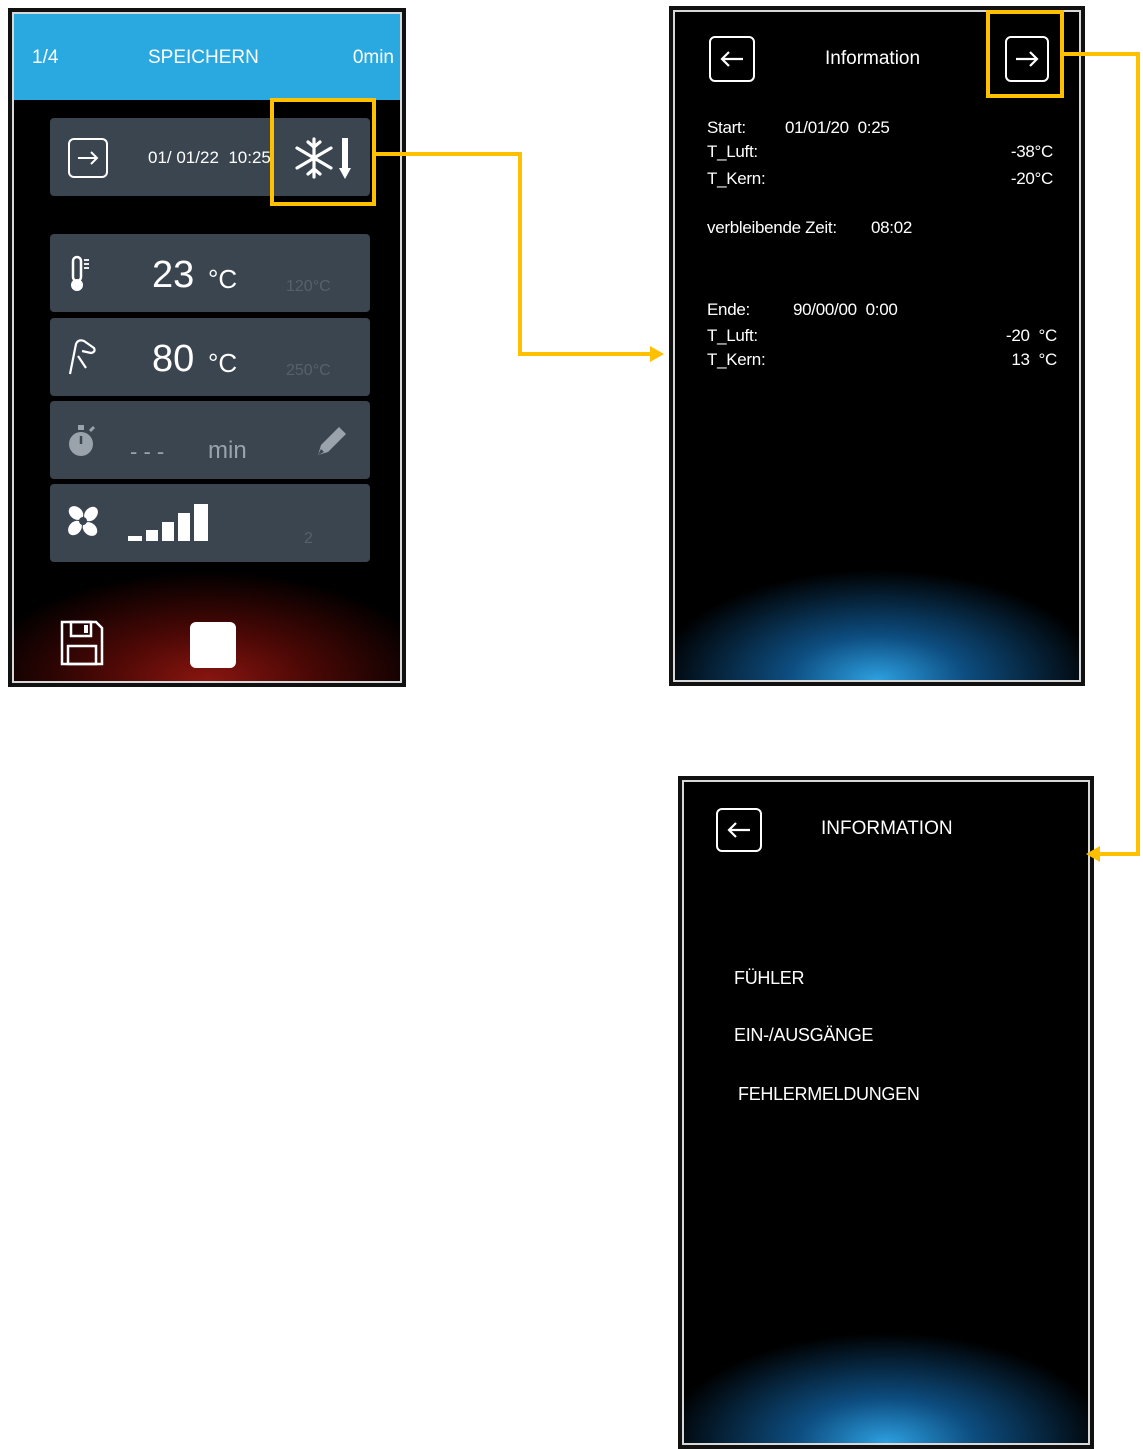 The height and width of the screenshot is (1449, 1143). I want to click on t-kern-ende-value: 13 °C, so click(1034, 359).